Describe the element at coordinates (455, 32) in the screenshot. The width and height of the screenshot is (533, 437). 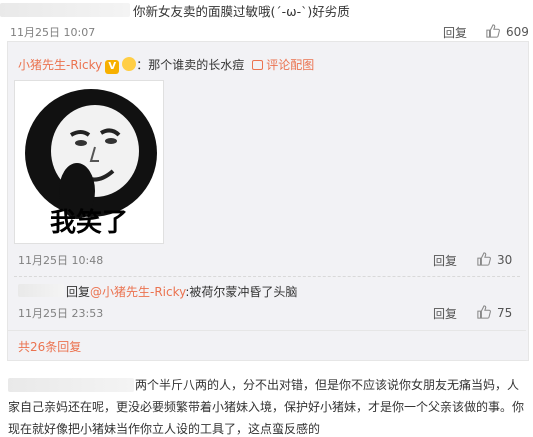
I see `top-comment-reply-button: 回复` at that location.